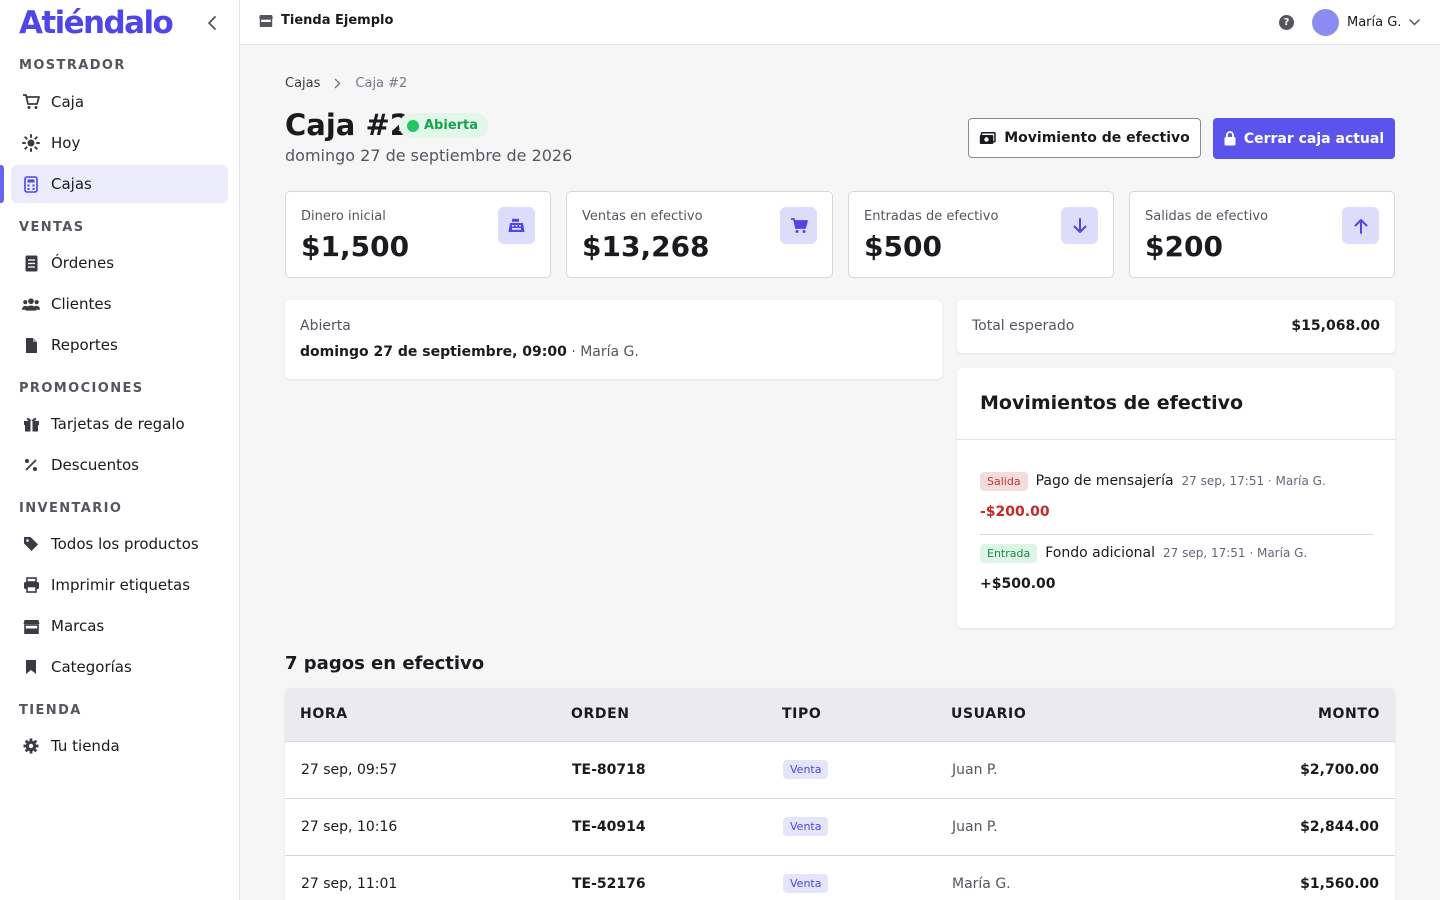 This screenshot has height=900, width=1440. I want to click on stat-card-cash-in: Entradas de efectivo $500, so click(981, 234).